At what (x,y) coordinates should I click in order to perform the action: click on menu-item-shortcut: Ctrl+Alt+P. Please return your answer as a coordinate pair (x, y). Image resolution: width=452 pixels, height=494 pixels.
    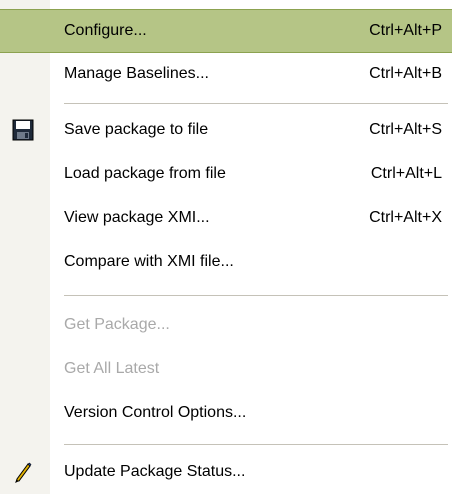
    Looking at the image, I should click on (405, 30).